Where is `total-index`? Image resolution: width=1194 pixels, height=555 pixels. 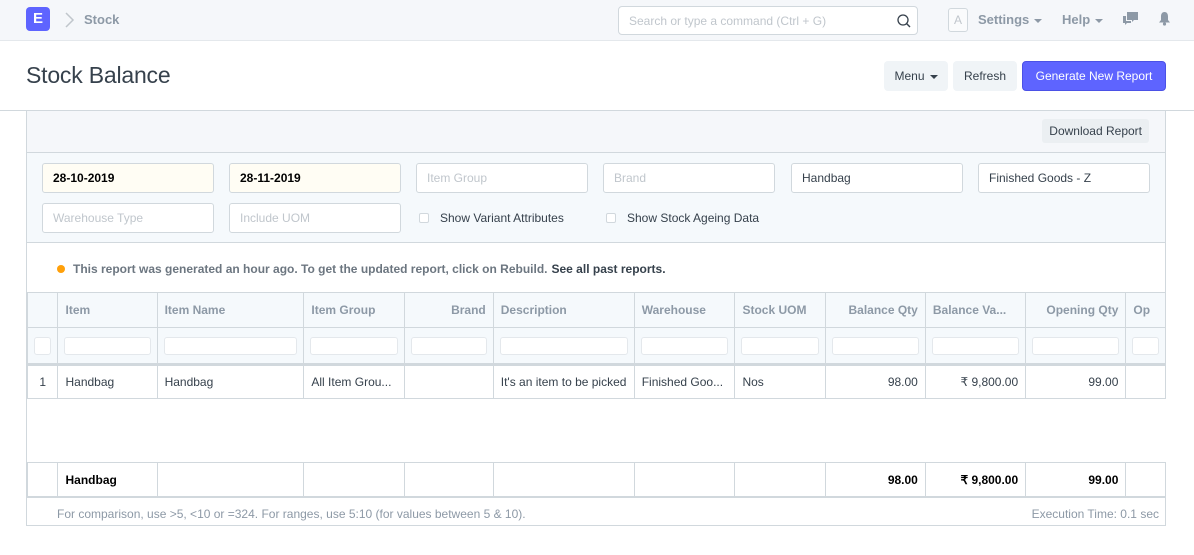 total-index is located at coordinates (43, 479).